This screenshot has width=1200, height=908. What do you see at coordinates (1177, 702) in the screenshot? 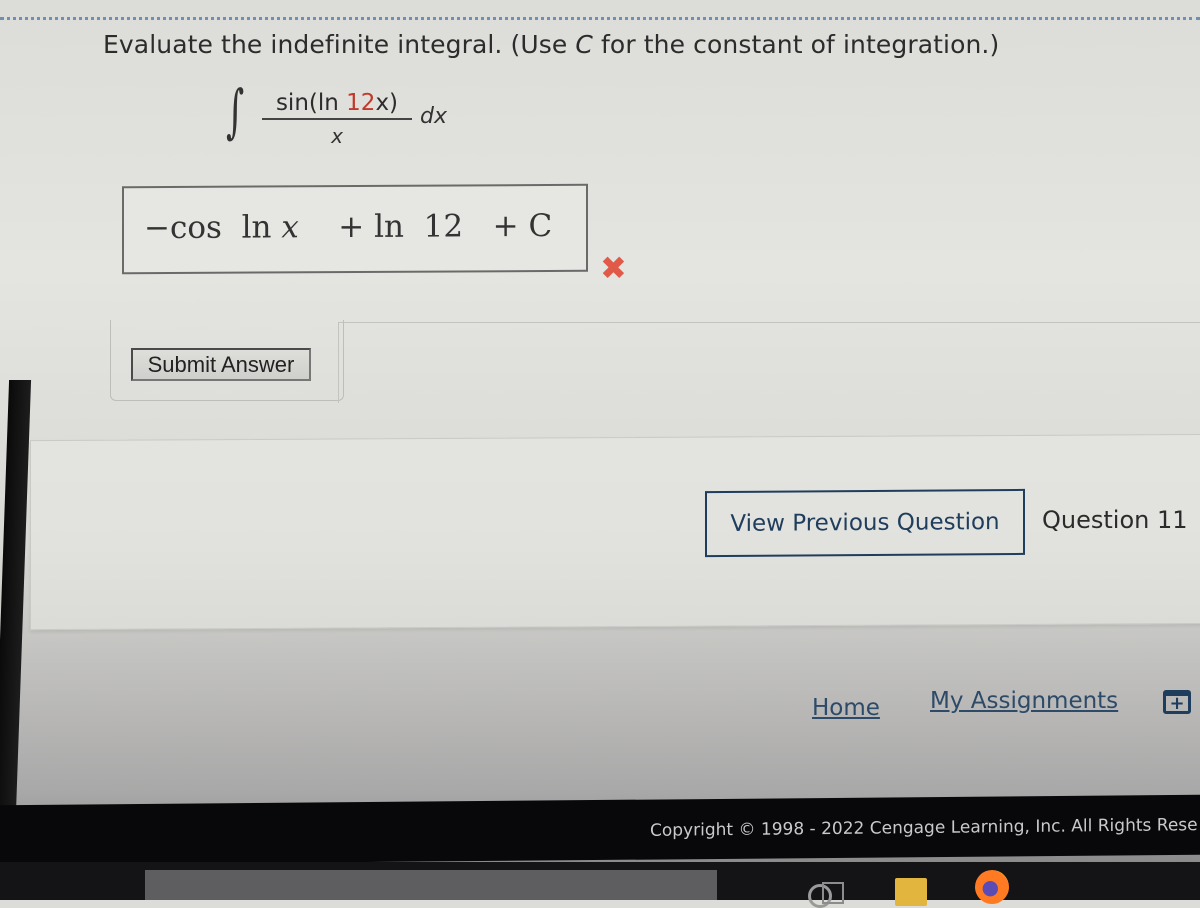
I see `calendar-add-icon: +` at bounding box center [1177, 702].